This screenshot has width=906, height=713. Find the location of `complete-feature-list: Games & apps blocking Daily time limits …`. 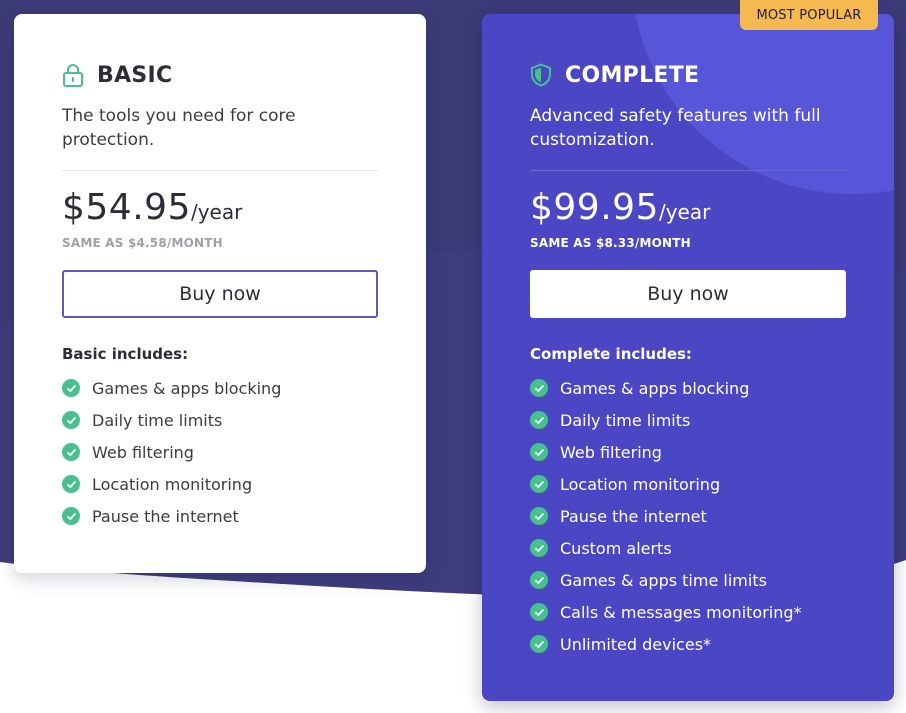

complete-feature-list: Games & apps blocking Daily time limits … is located at coordinates (688, 516).